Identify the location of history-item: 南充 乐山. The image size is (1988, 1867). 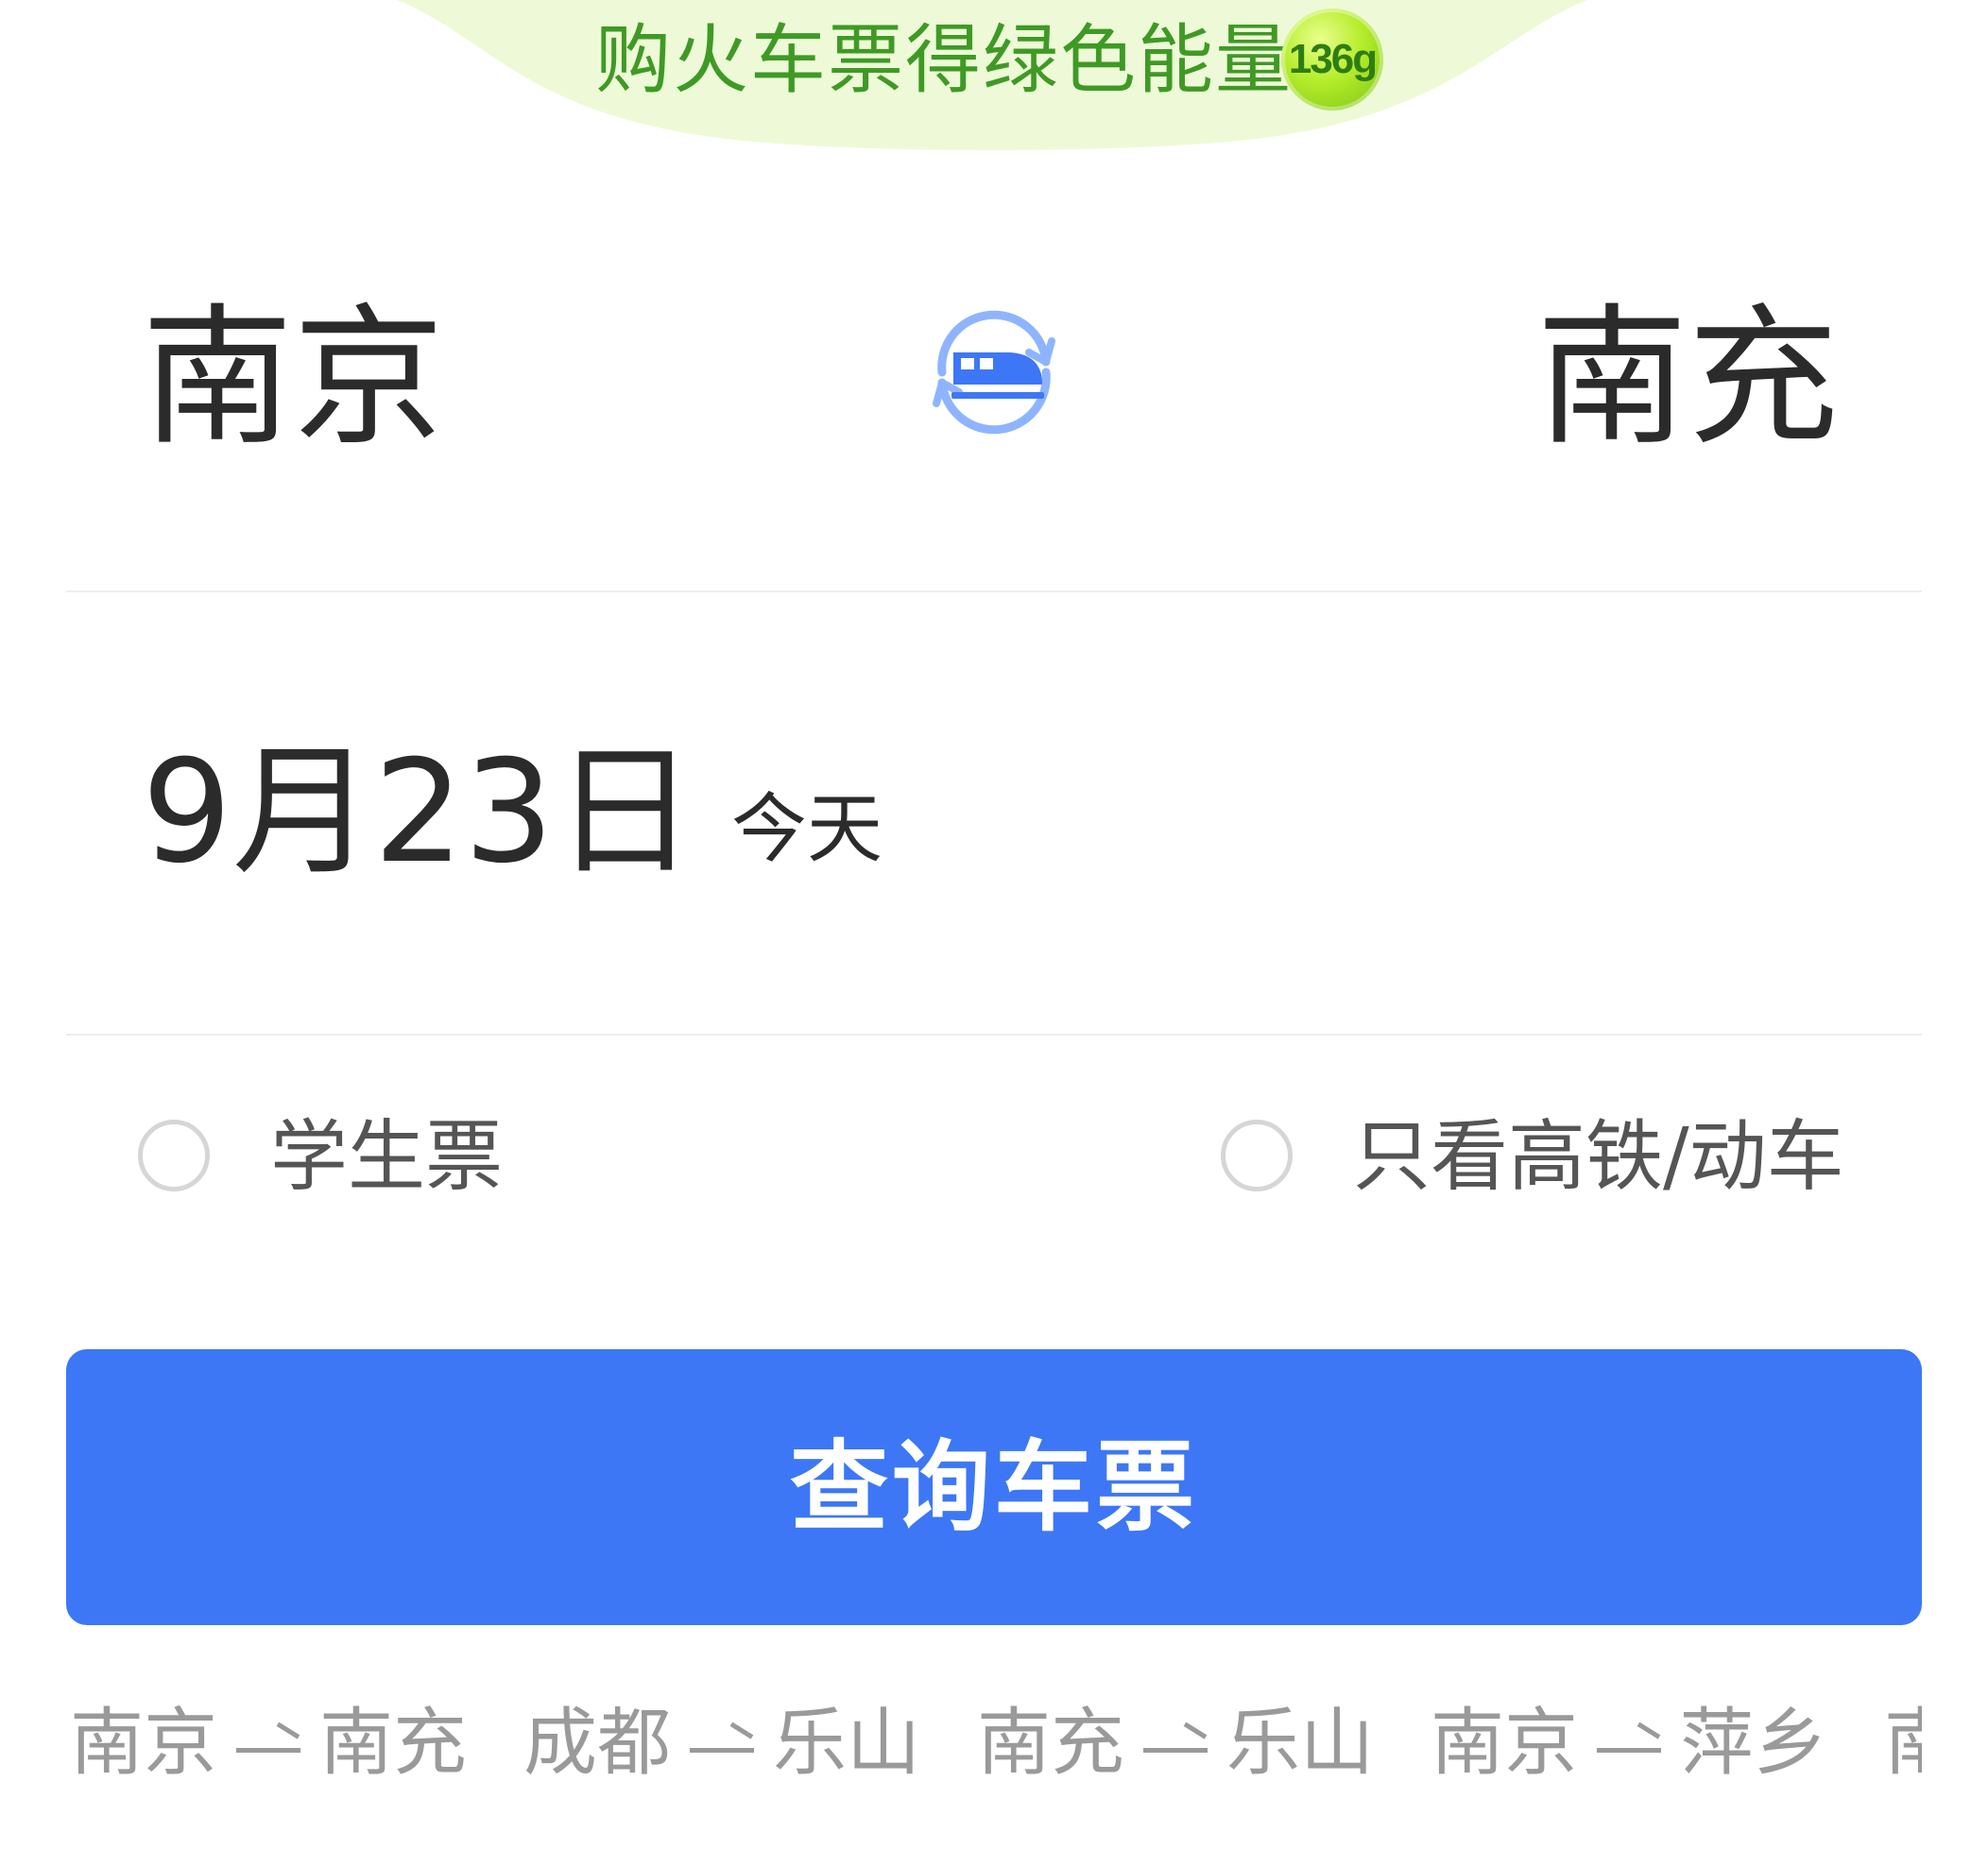
(1175, 1743).